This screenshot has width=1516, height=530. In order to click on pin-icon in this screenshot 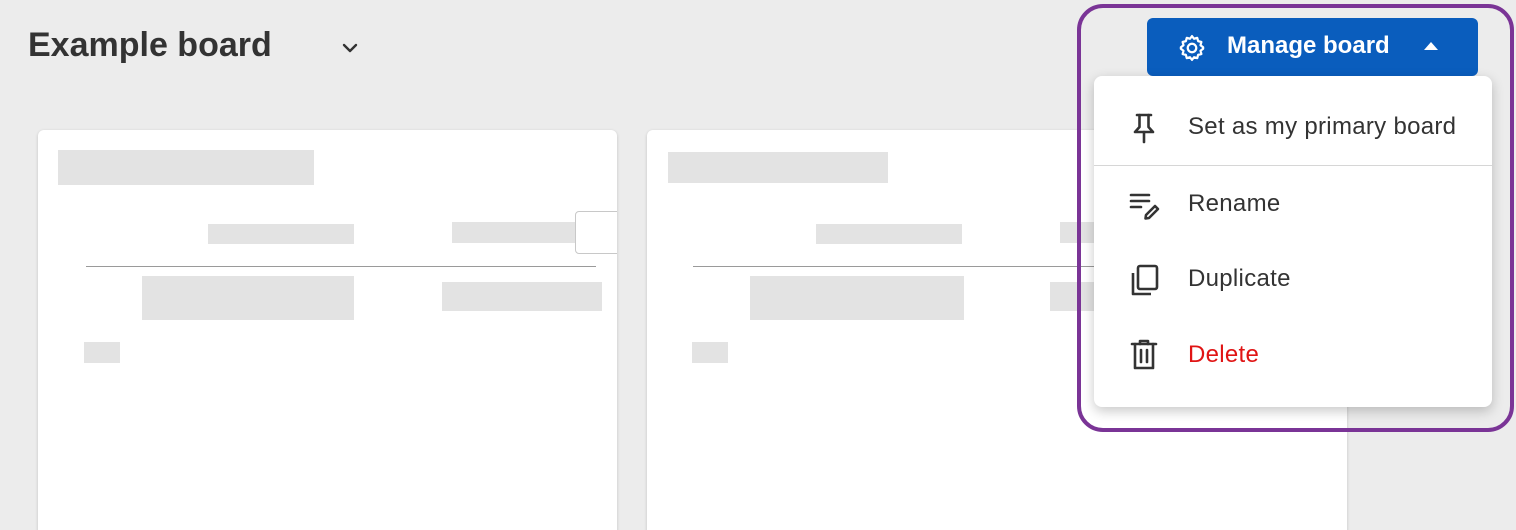, I will do `click(1144, 128)`.